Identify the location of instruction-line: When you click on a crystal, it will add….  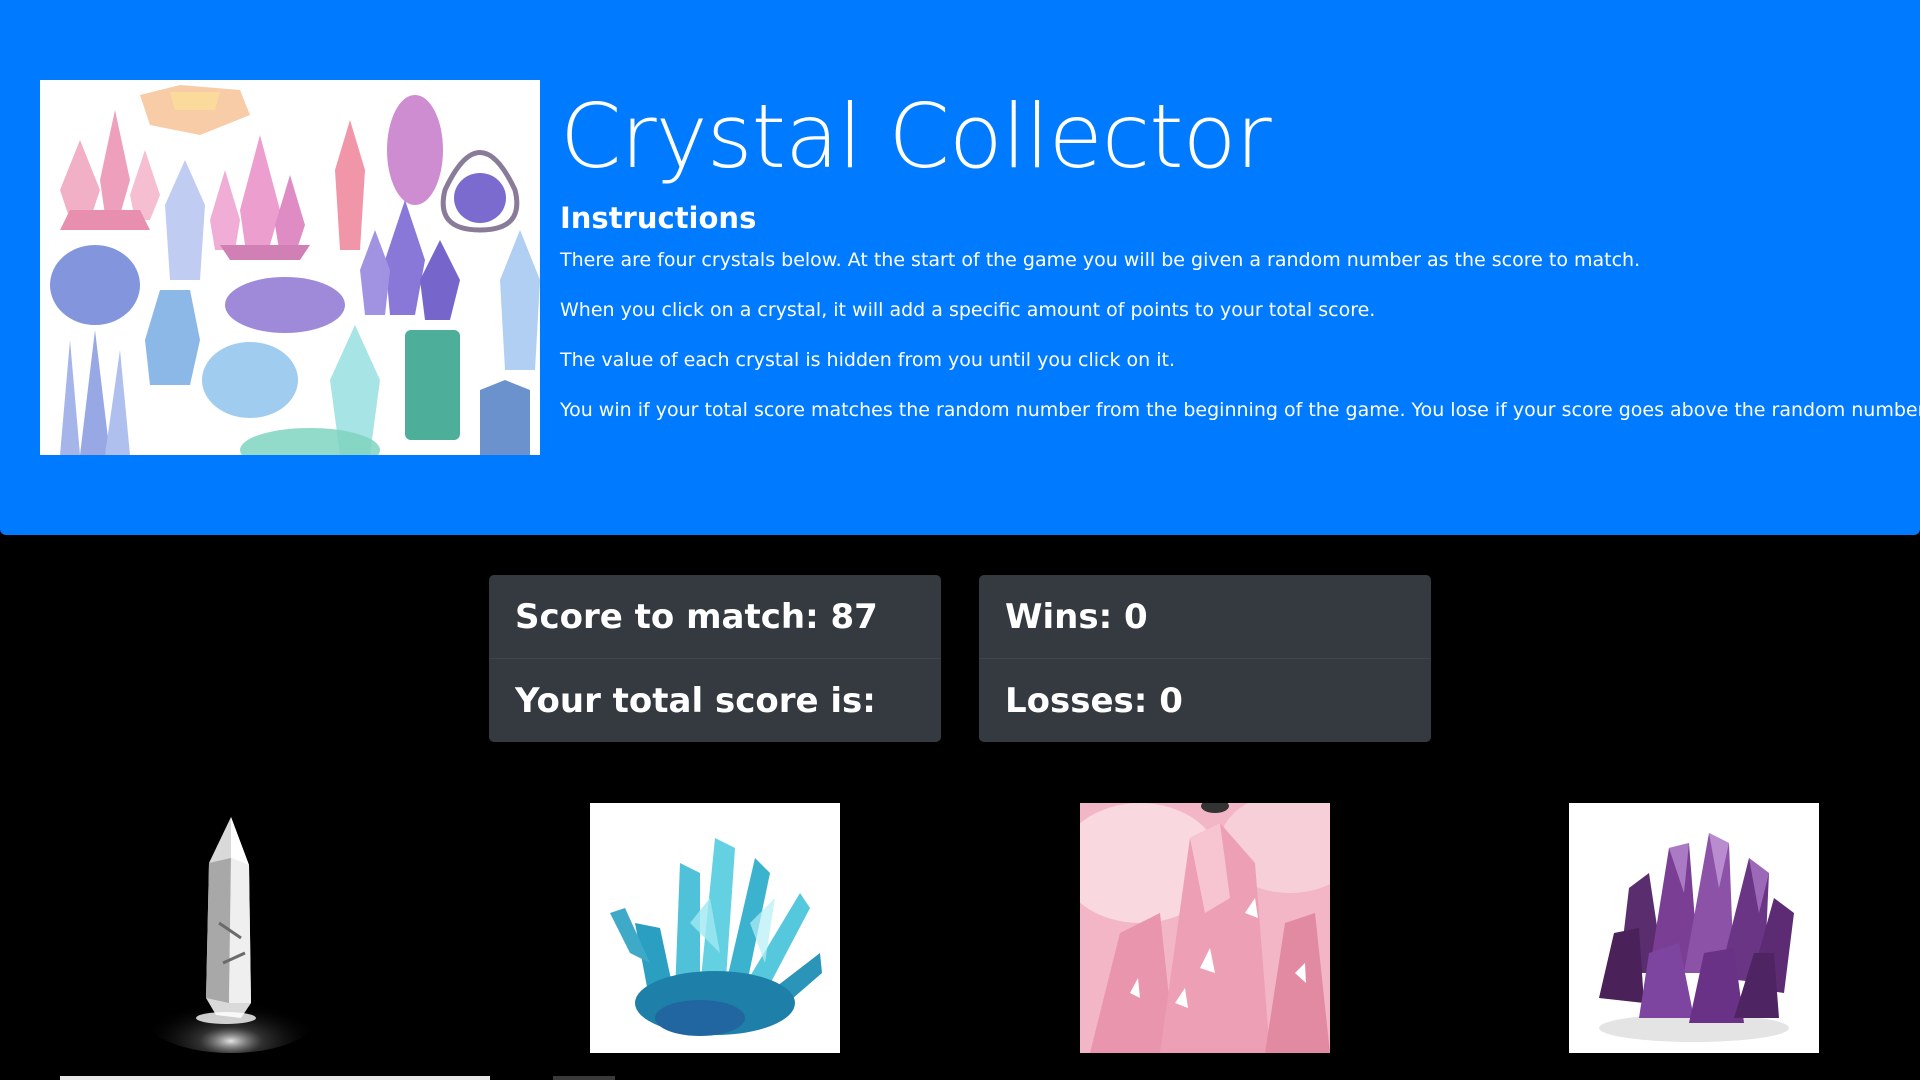
(968, 310).